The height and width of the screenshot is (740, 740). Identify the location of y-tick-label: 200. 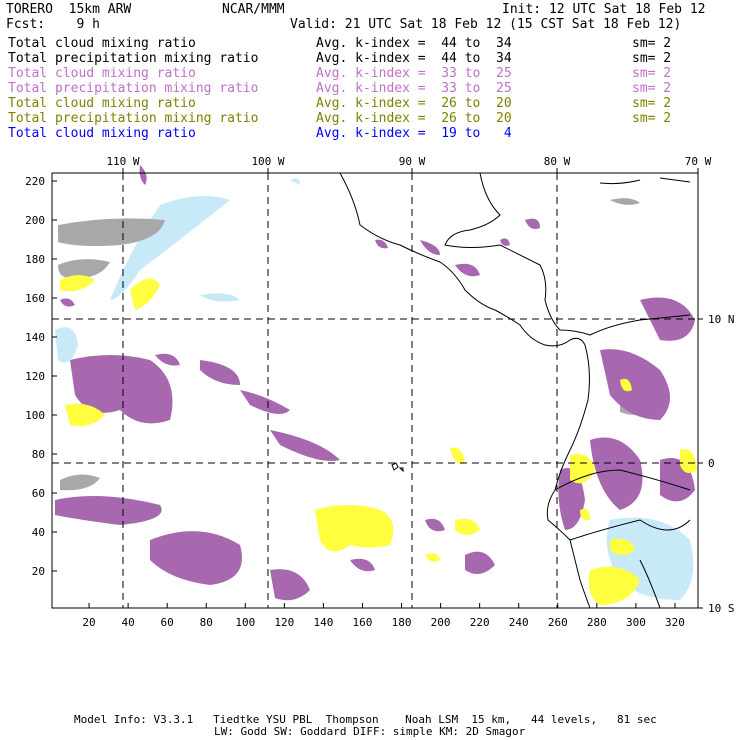
(35, 220).